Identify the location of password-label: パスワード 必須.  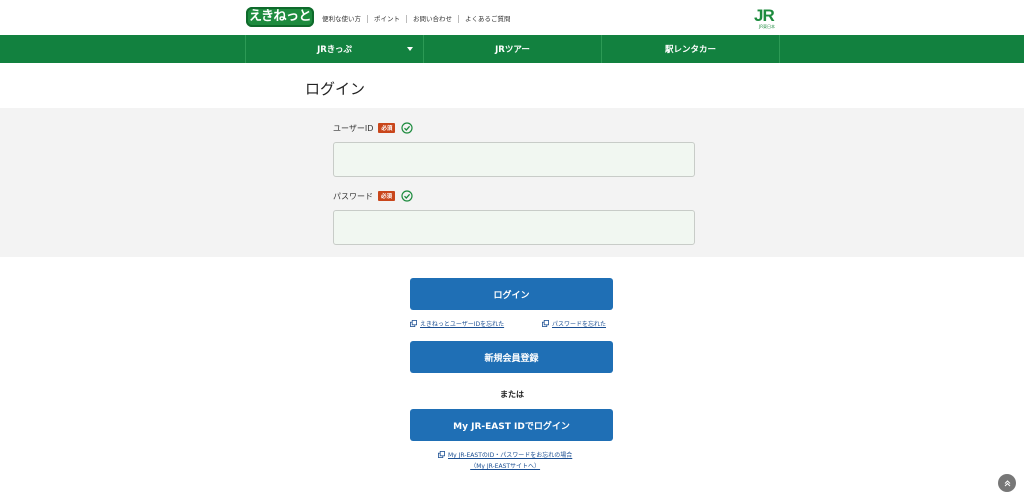
(373, 196).